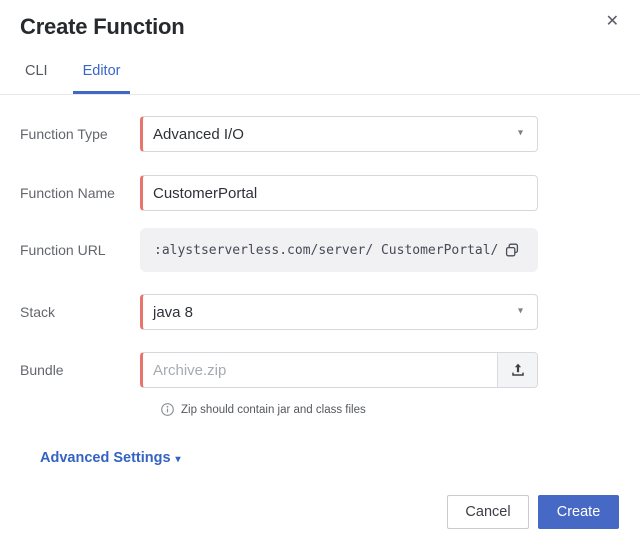 The image size is (640, 550). I want to click on stack-value: java 8, so click(173, 312).